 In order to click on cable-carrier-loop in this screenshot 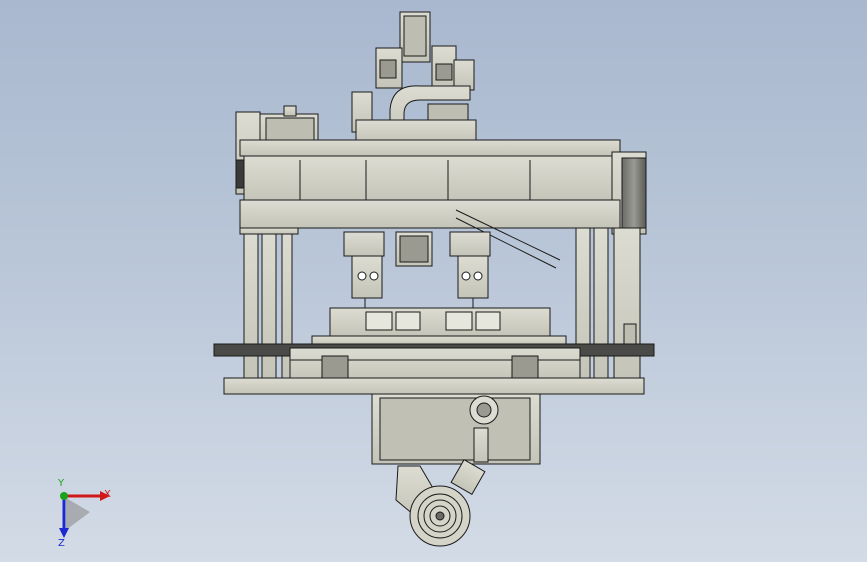, I will do `click(414, 114)`.